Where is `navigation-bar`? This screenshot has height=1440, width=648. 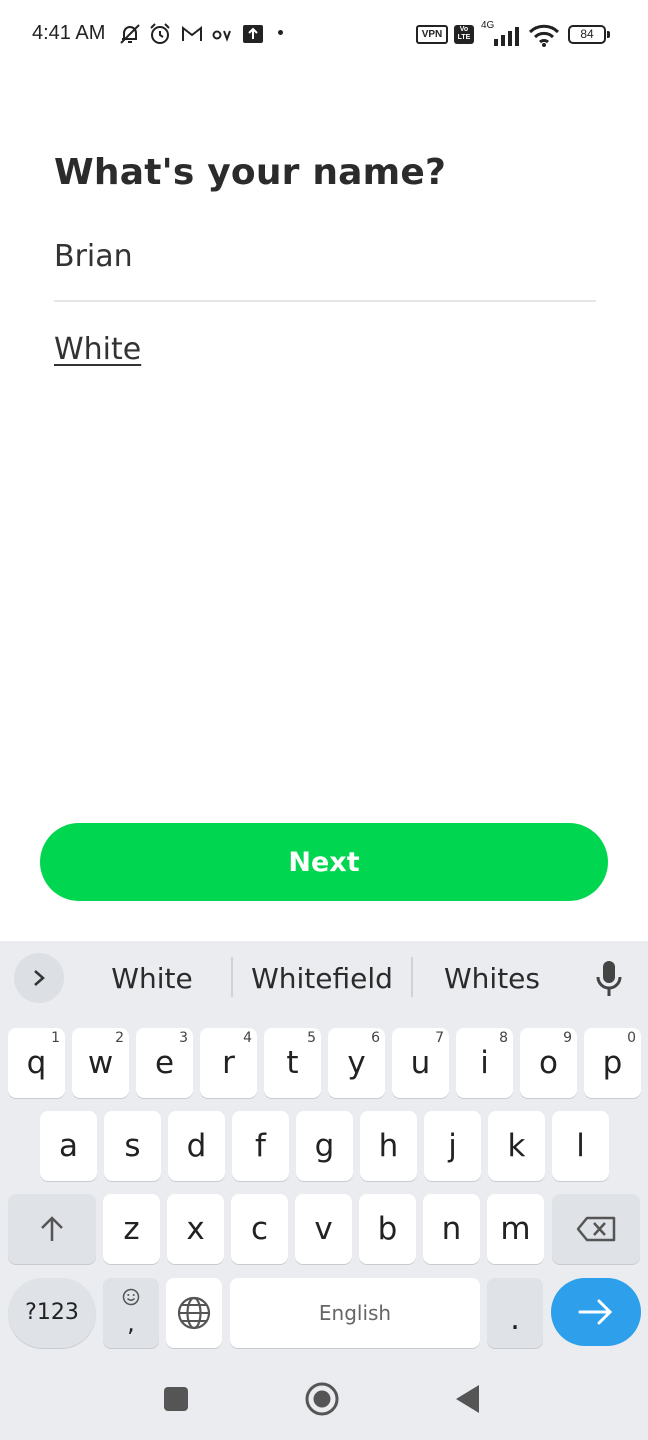 navigation-bar is located at coordinates (324, 1400).